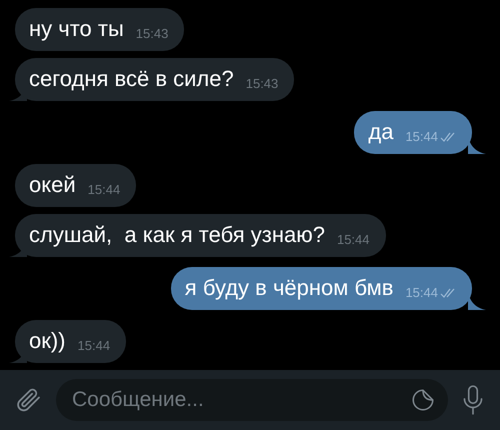 This screenshot has height=430, width=500. Describe the element at coordinates (381, 132) in the screenshot. I see `message-text: да` at that location.